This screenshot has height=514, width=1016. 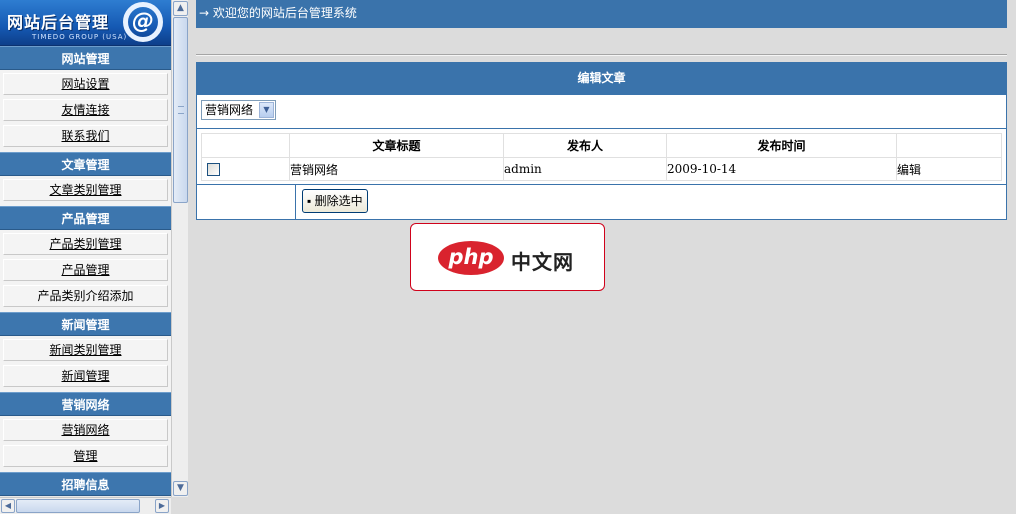 I want to click on section-article-items: 文章类别管理, so click(x=85, y=191).